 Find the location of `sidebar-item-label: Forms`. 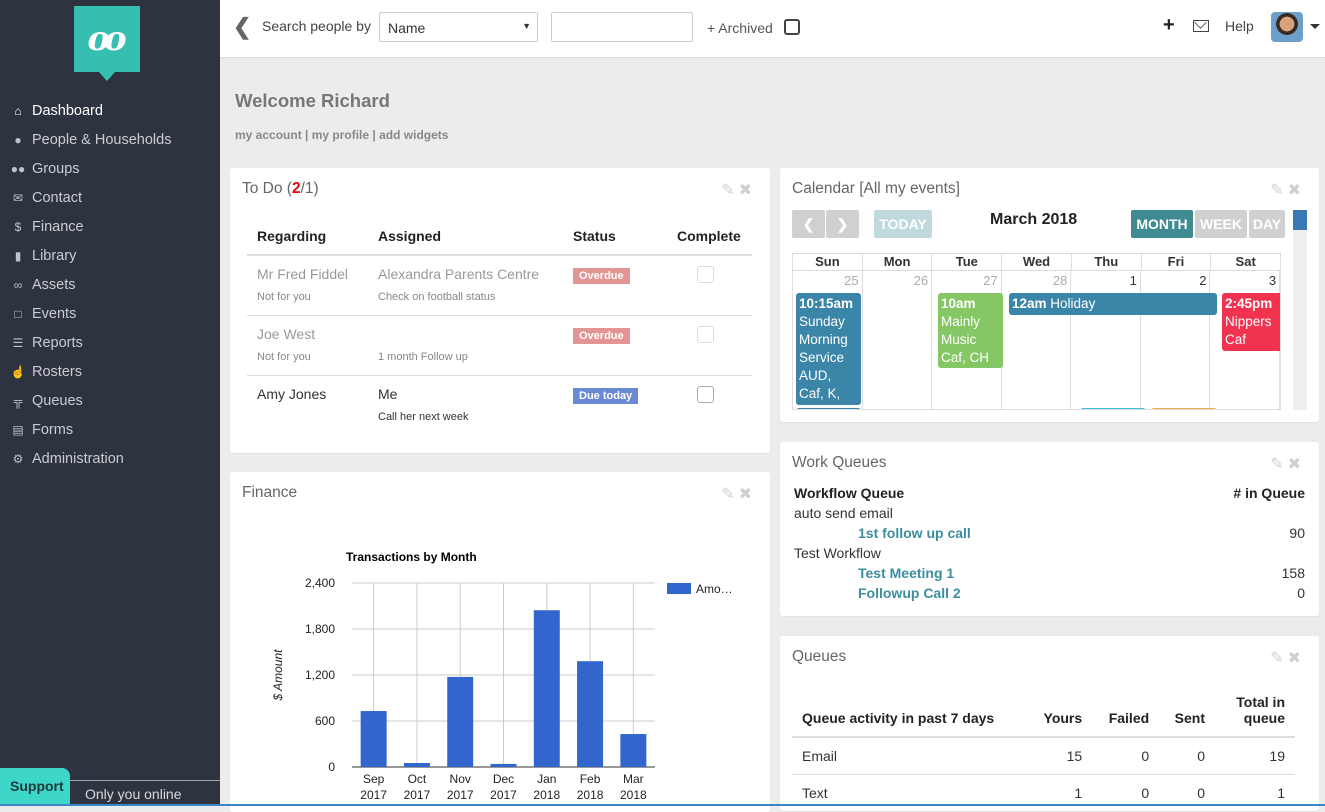

sidebar-item-label: Forms is located at coordinates (53, 429).